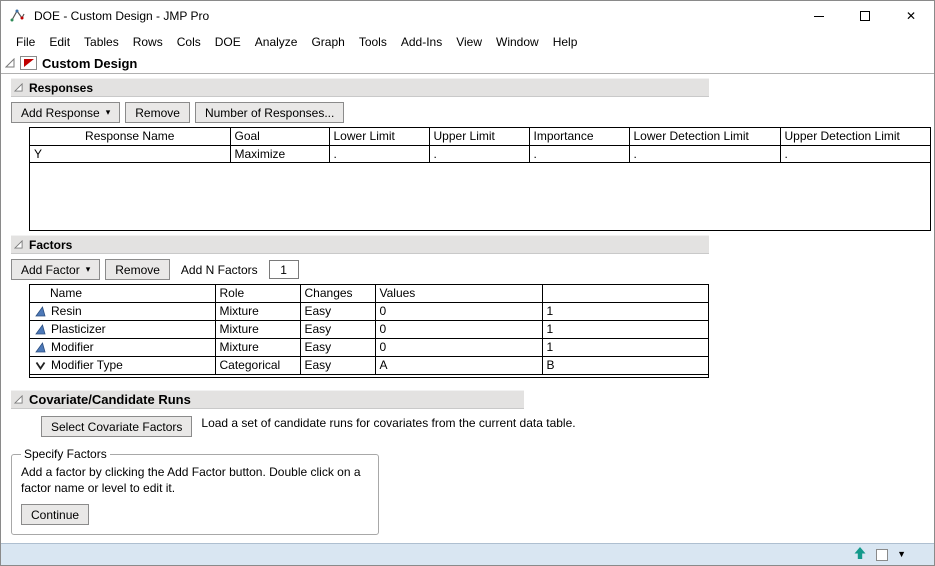 Image resolution: width=935 pixels, height=566 pixels. What do you see at coordinates (18, 16) in the screenshot?
I see `jmp-app-icon` at bounding box center [18, 16].